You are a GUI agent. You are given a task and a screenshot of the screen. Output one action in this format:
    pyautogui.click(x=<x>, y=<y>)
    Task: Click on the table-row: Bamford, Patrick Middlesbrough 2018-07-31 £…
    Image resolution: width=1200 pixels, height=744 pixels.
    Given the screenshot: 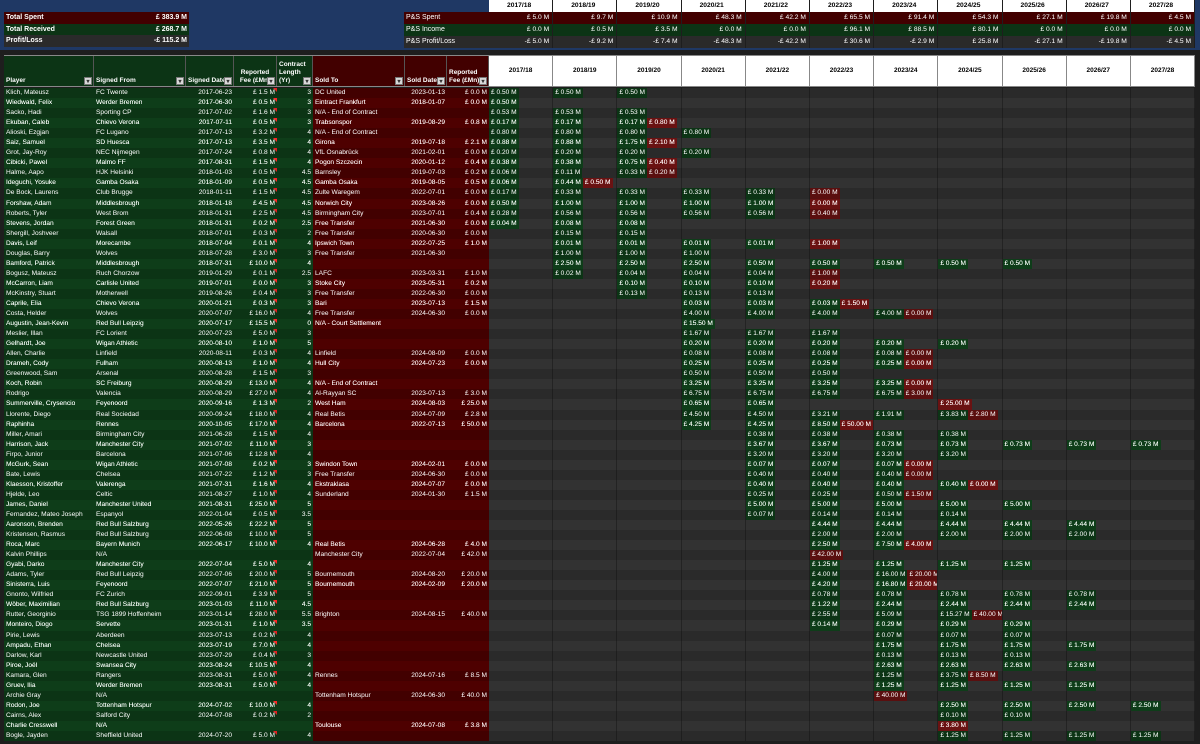 What is the action you would take?
    pyautogui.click(x=600, y=263)
    